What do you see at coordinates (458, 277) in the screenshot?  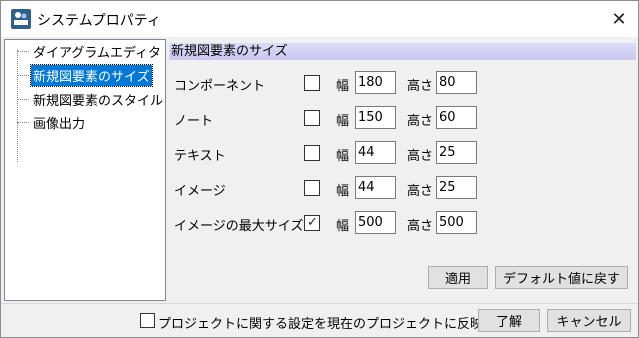 I see `apply-button: 適用` at bounding box center [458, 277].